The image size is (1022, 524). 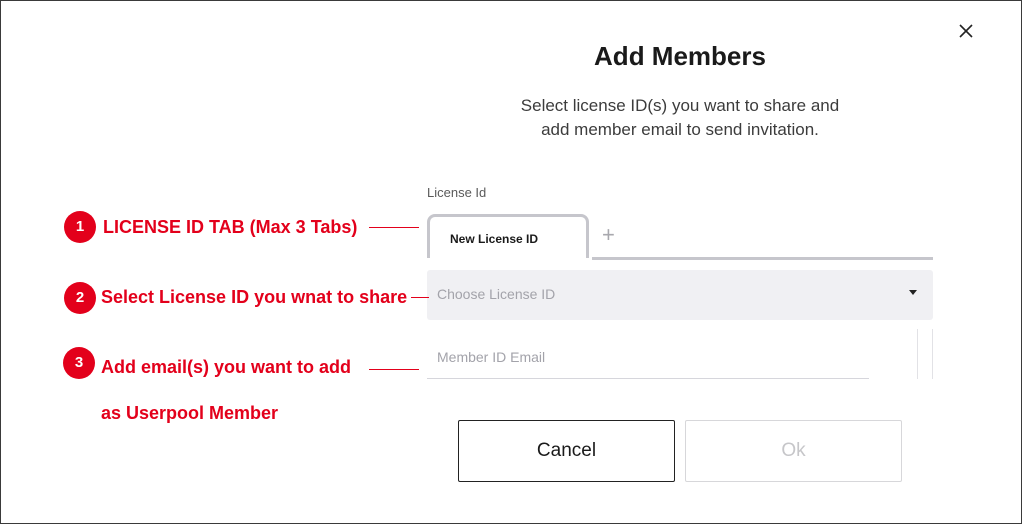 What do you see at coordinates (80, 298) in the screenshot?
I see `annotation-badge-2: 2` at bounding box center [80, 298].